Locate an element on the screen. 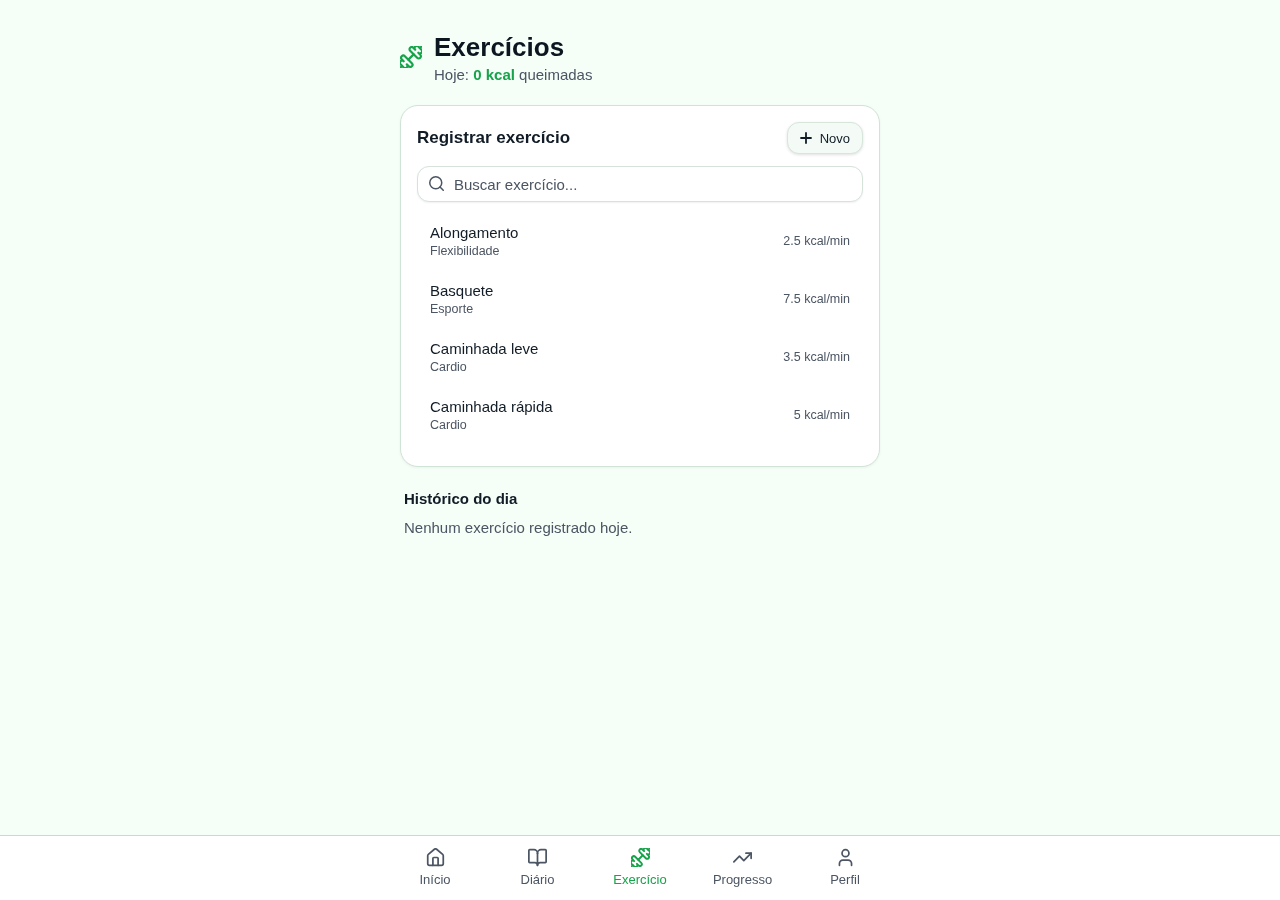 Image resolution: width=1280 pixels, height=900 pixels. nav-tab: Diário is located at coordinates (537, 868).